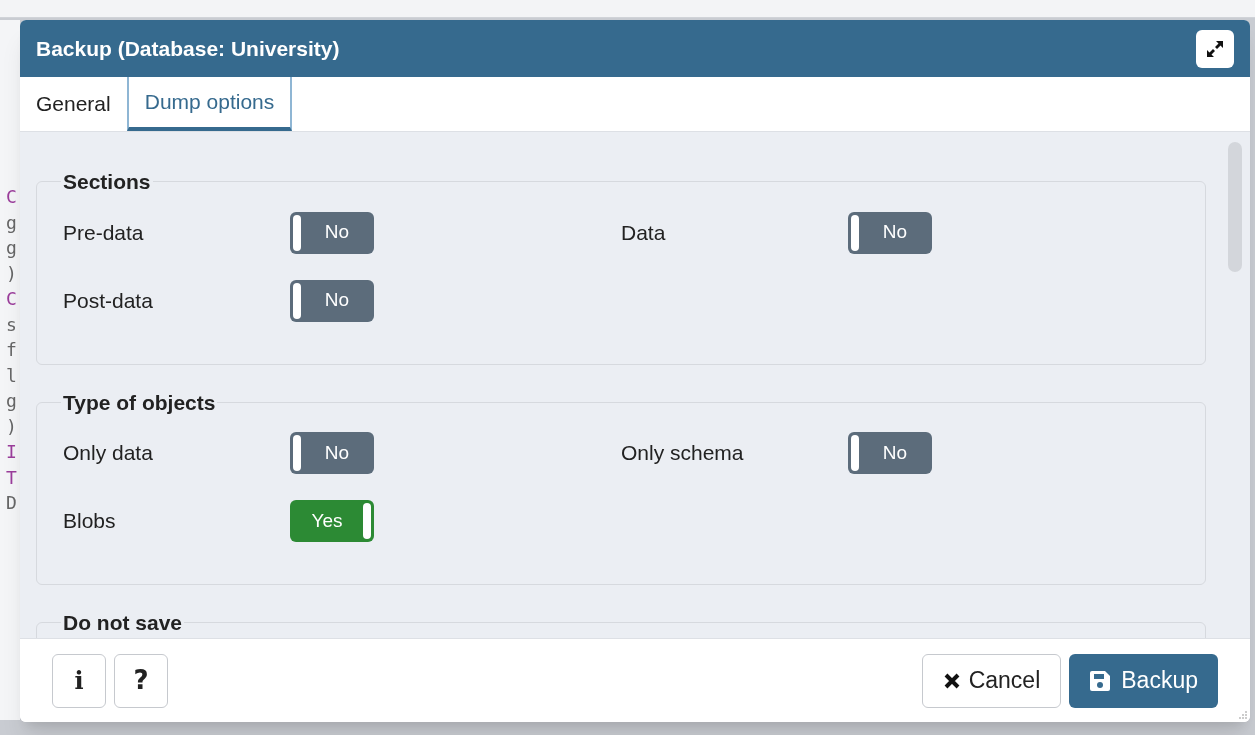  I want to click on code-fragment: T, so click(11, 477).